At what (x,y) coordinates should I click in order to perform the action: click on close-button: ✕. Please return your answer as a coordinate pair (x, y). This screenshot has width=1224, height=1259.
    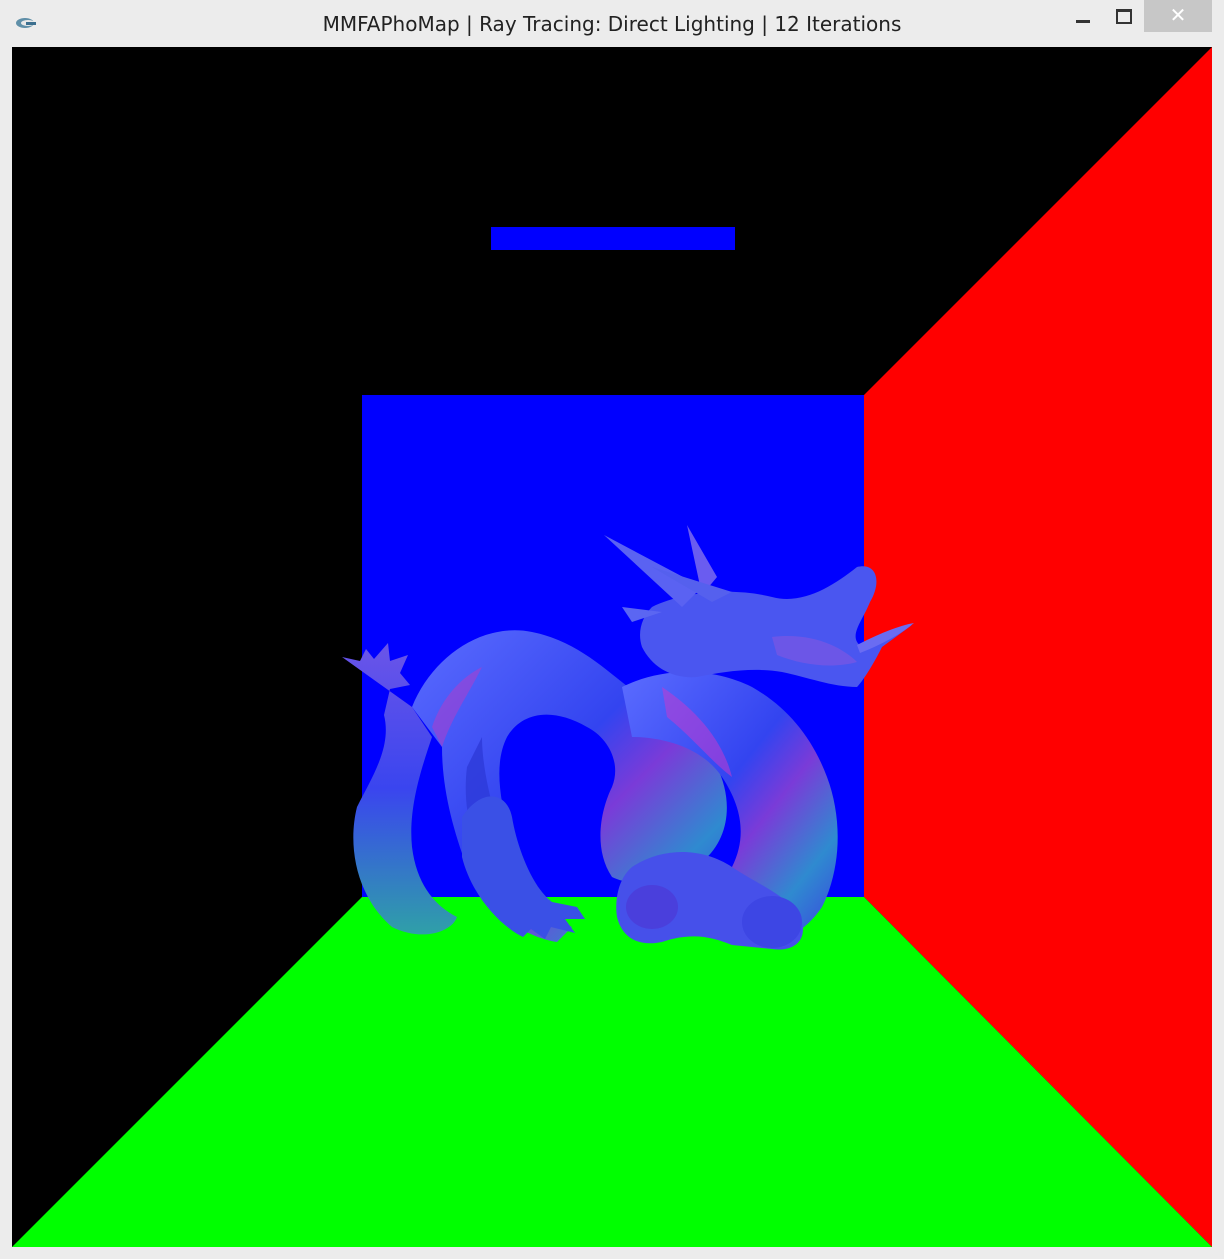
    Looking at the image, I should click on (1178, 16).